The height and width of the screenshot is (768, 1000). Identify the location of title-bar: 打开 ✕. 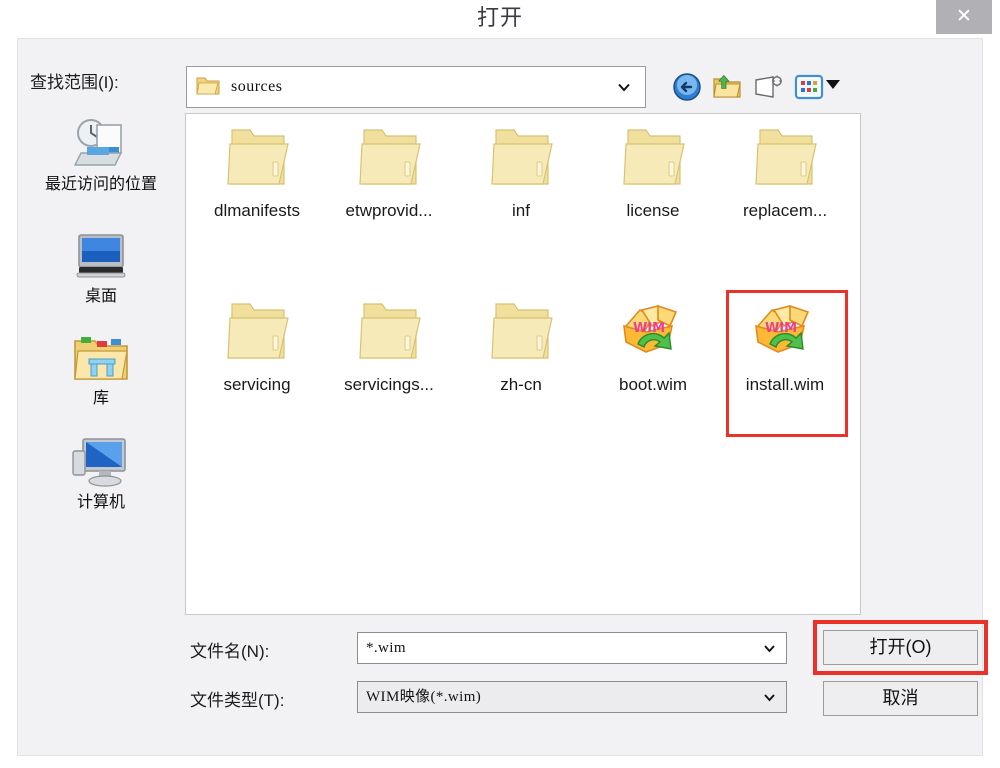
(500, 19).